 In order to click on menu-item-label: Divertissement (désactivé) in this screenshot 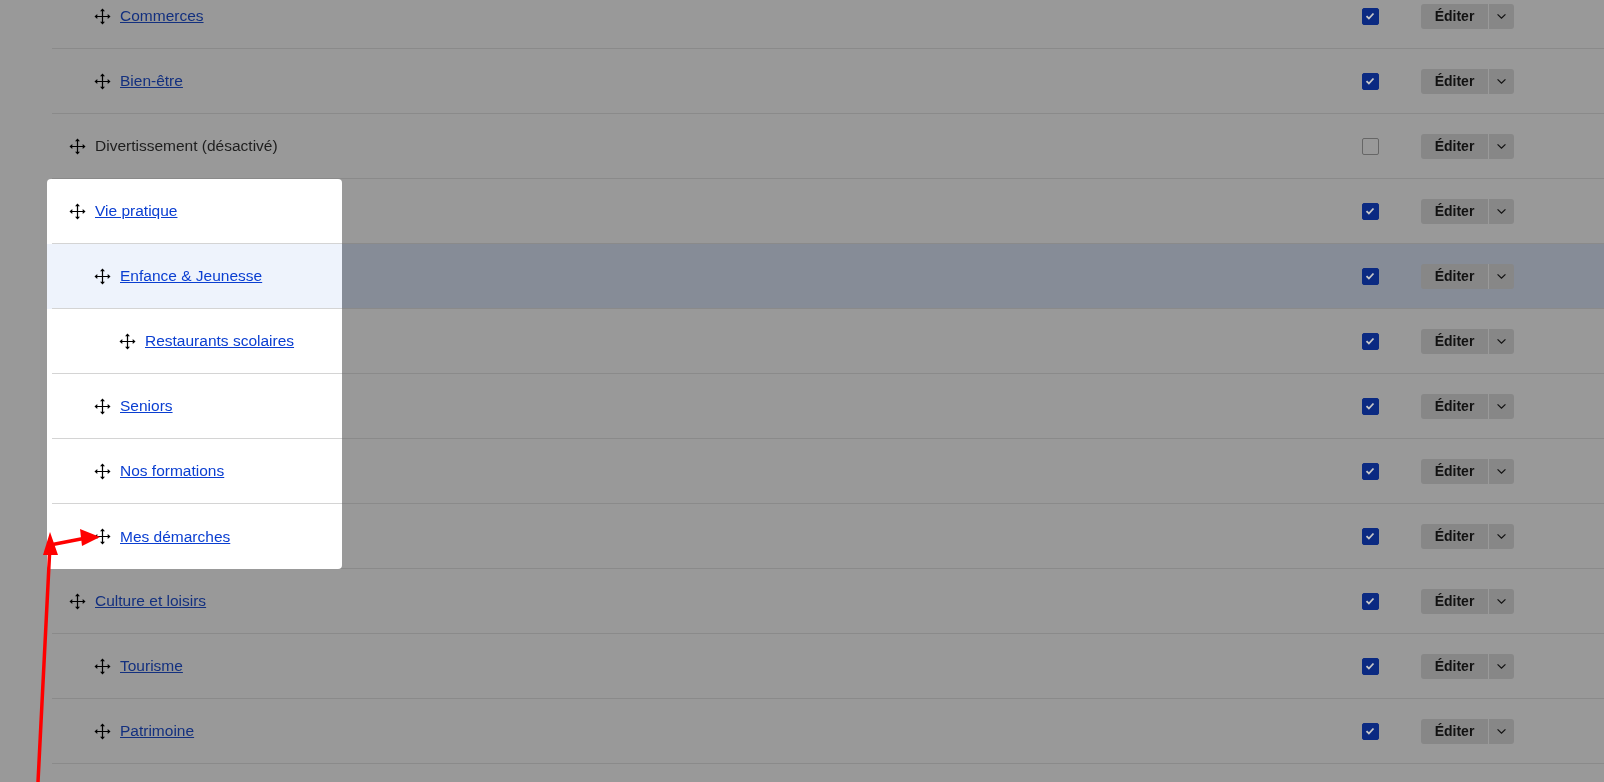, I will do `click(186, 146)`.